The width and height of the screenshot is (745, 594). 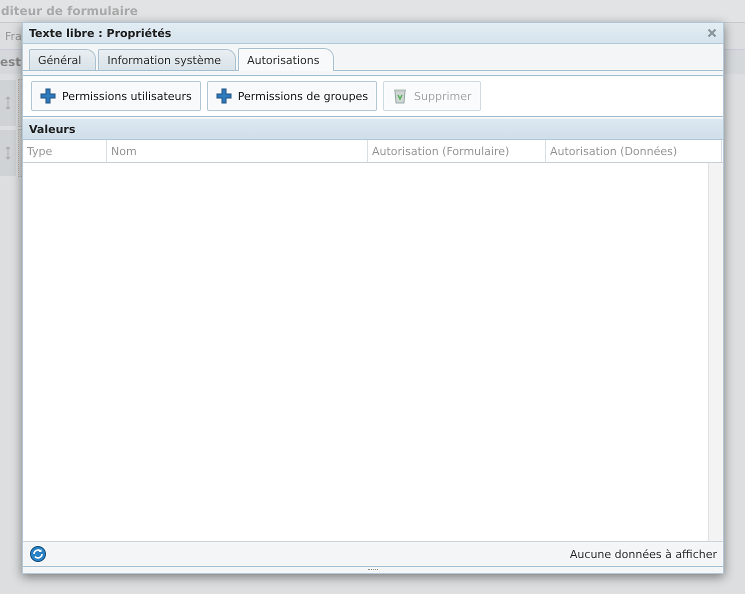 What do you see at coordinates (167, 59) in the screenshot?
I see `tab: Information système` at bounding box center [167, 59].